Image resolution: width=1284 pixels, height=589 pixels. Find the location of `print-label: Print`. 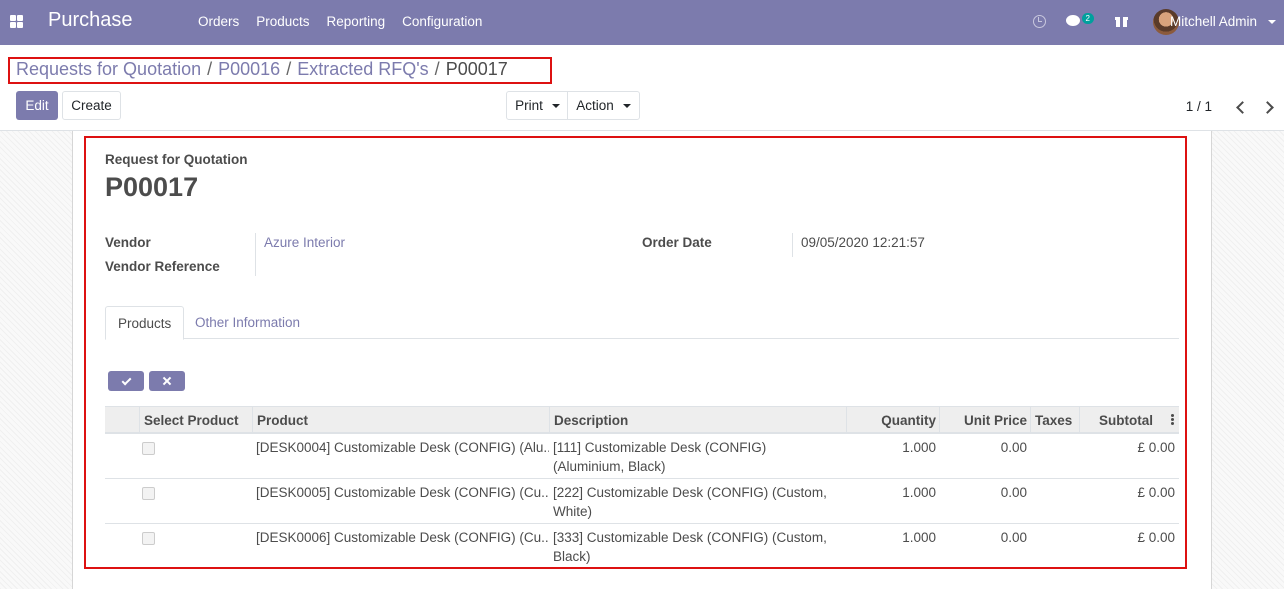

print-label: Print is located at coordinates (529, 105).